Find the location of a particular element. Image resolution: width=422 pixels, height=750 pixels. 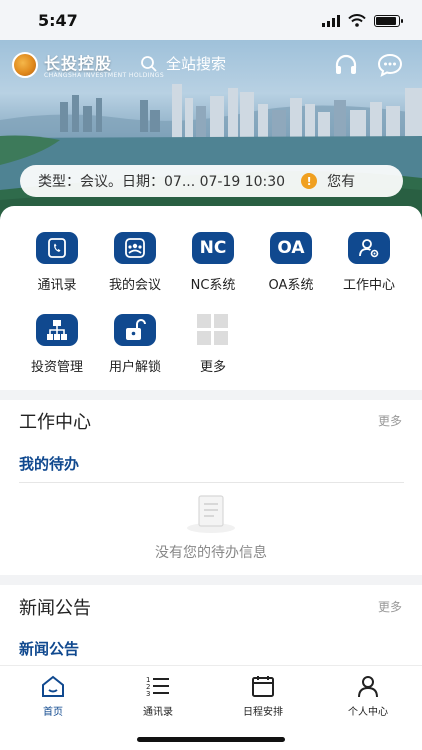

notice-text: 类型：会议。日期：07... 07-19 10:30 is located at coordinates (162, 182).